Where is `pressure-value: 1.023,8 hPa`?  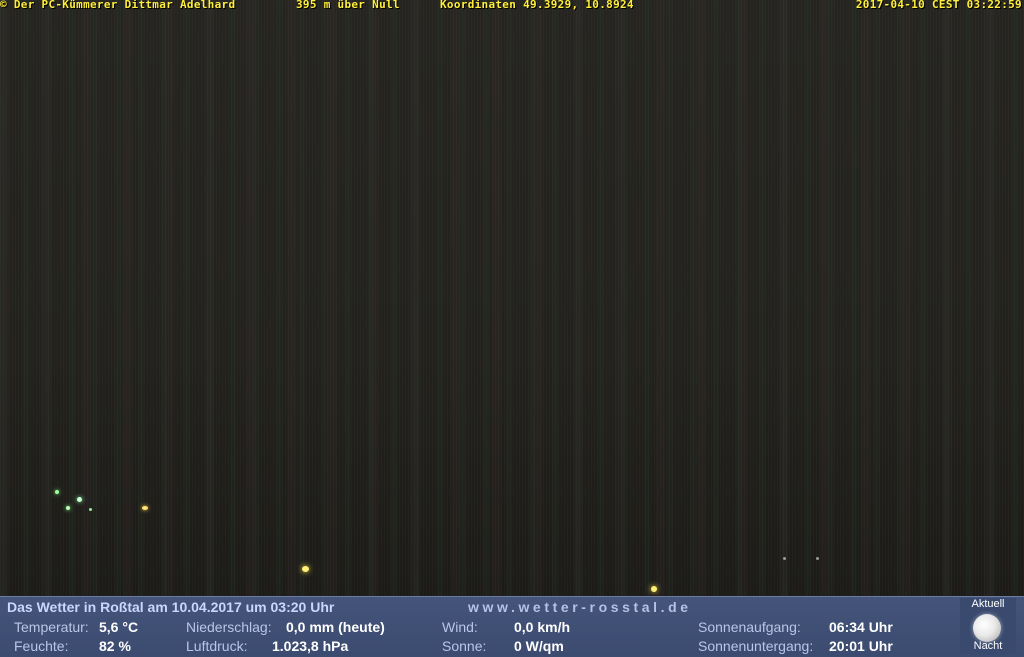 pressure-value: 1.023,8 hPa is located at coordinates (310, 646).